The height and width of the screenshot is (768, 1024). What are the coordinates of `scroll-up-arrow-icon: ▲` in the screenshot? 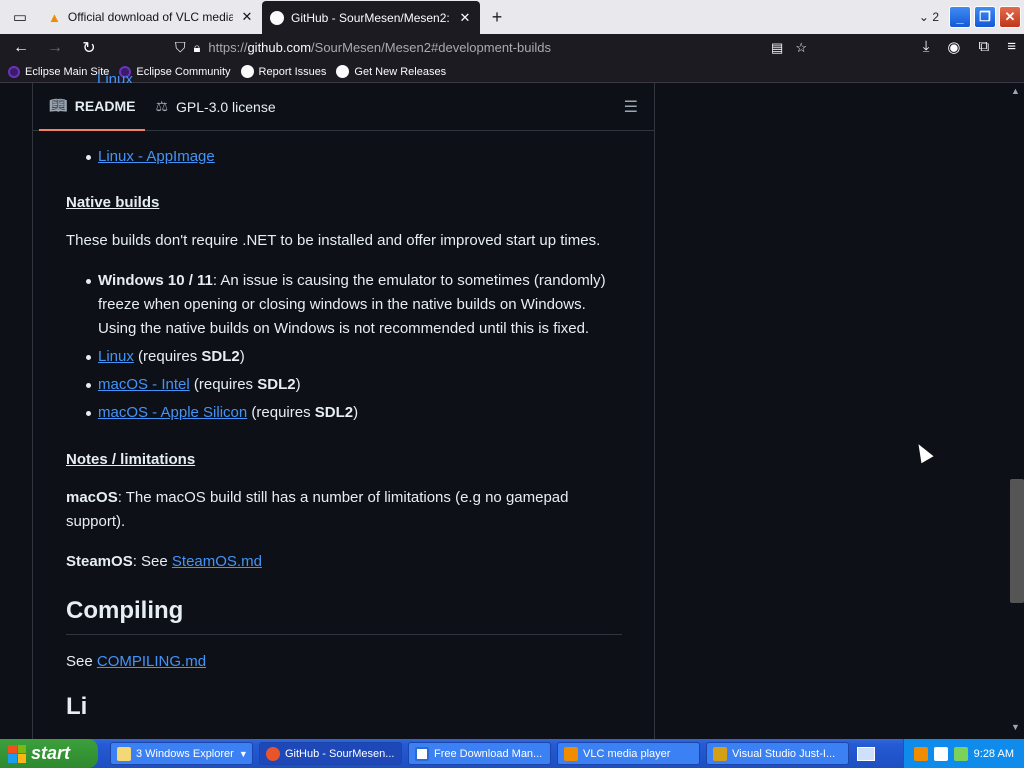 It's located at (1015, 93).